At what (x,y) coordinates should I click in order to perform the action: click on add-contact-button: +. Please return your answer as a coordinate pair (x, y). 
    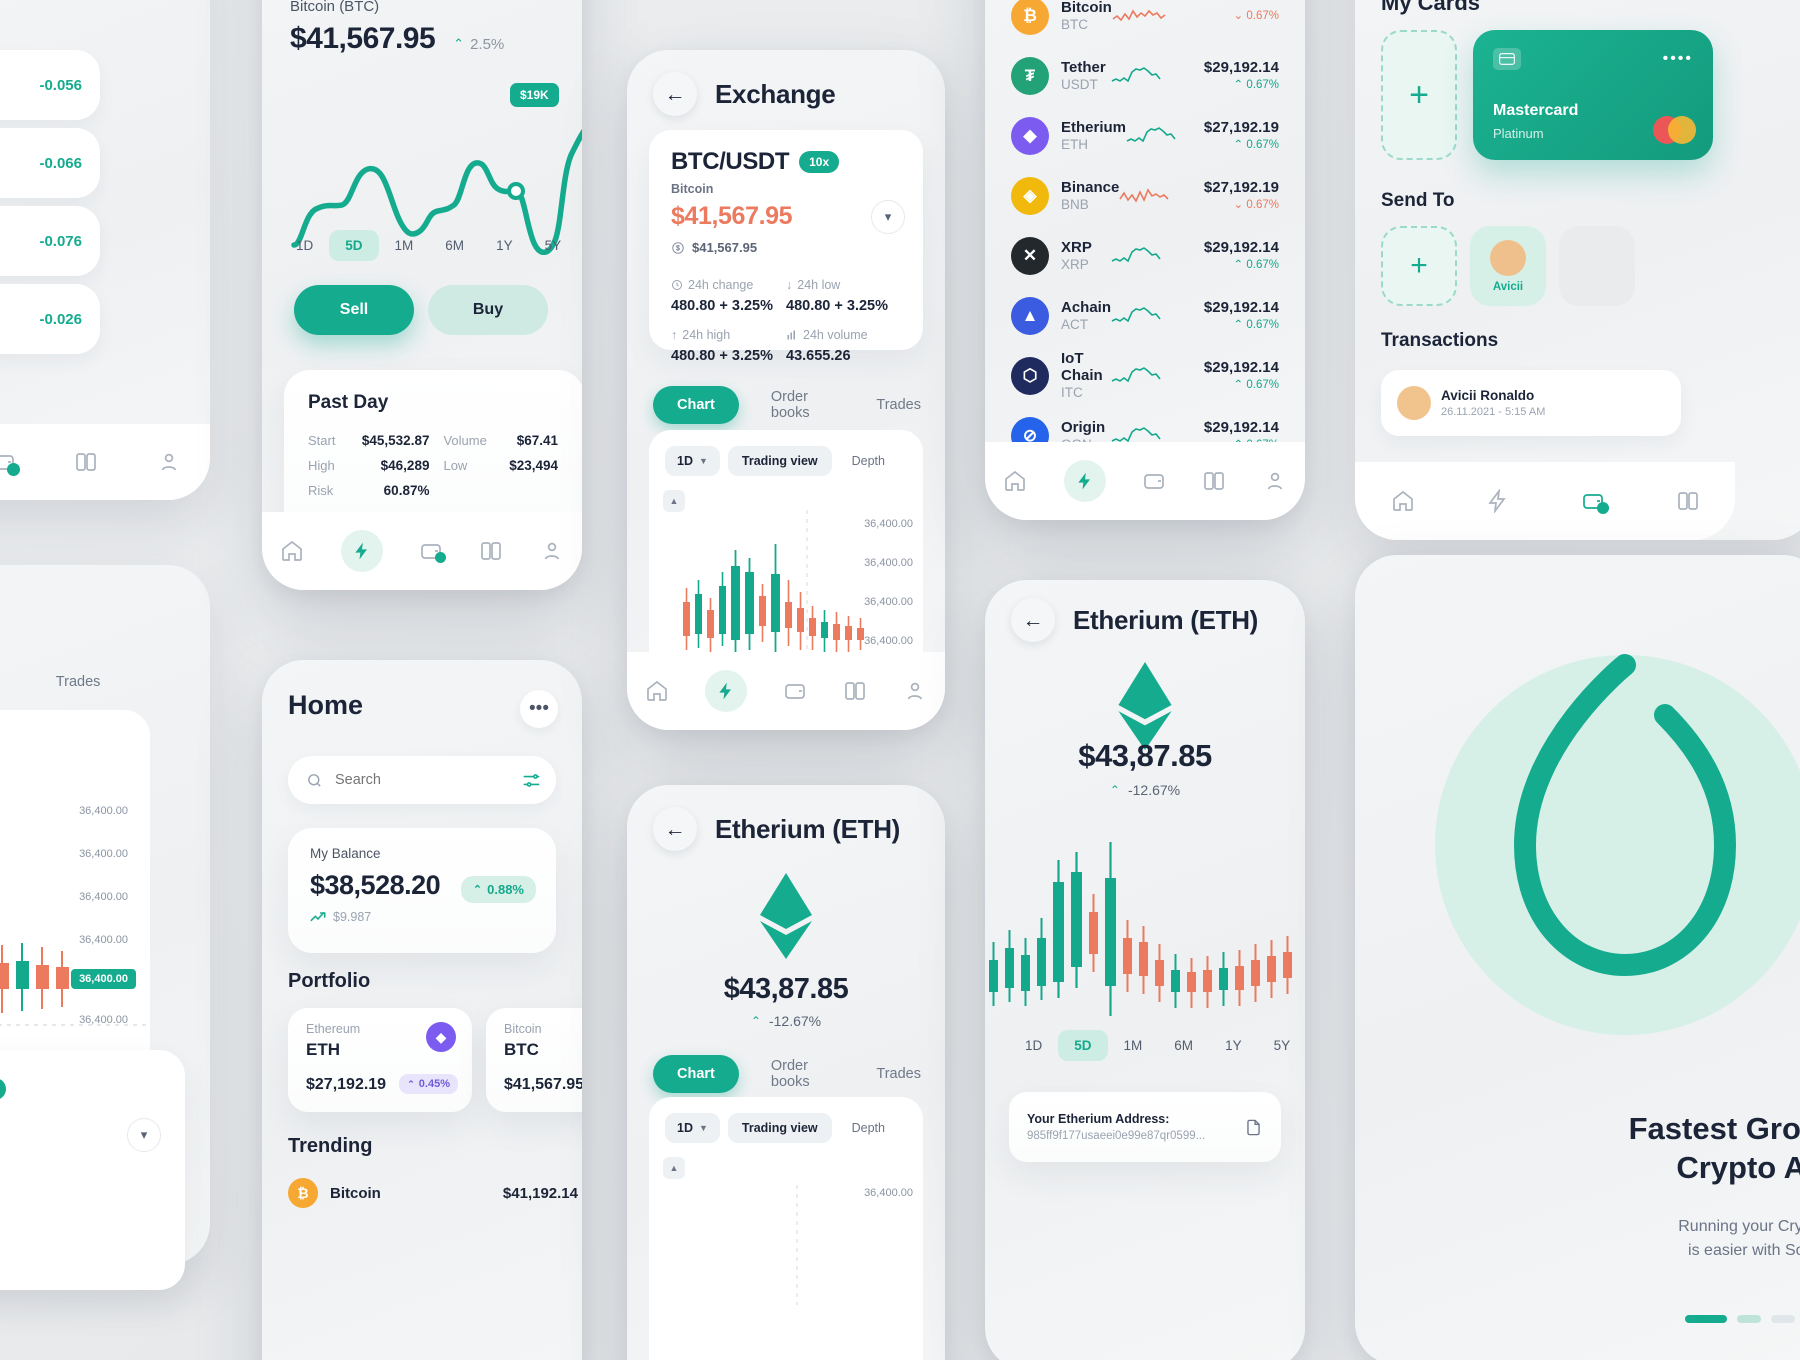
    Looking at the image, I should click on (1419, 266).